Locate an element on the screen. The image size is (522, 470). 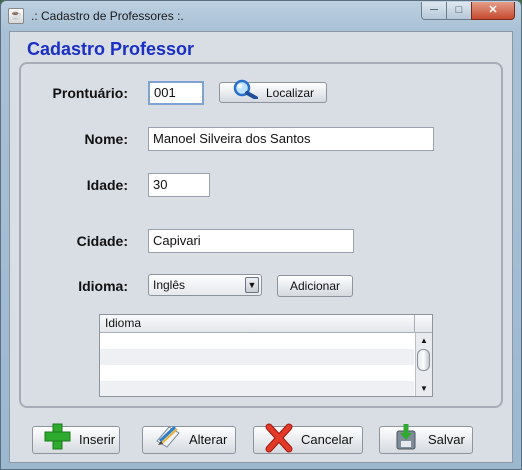
table-header-idioma: Idioma is located at coordinates (257, 324).